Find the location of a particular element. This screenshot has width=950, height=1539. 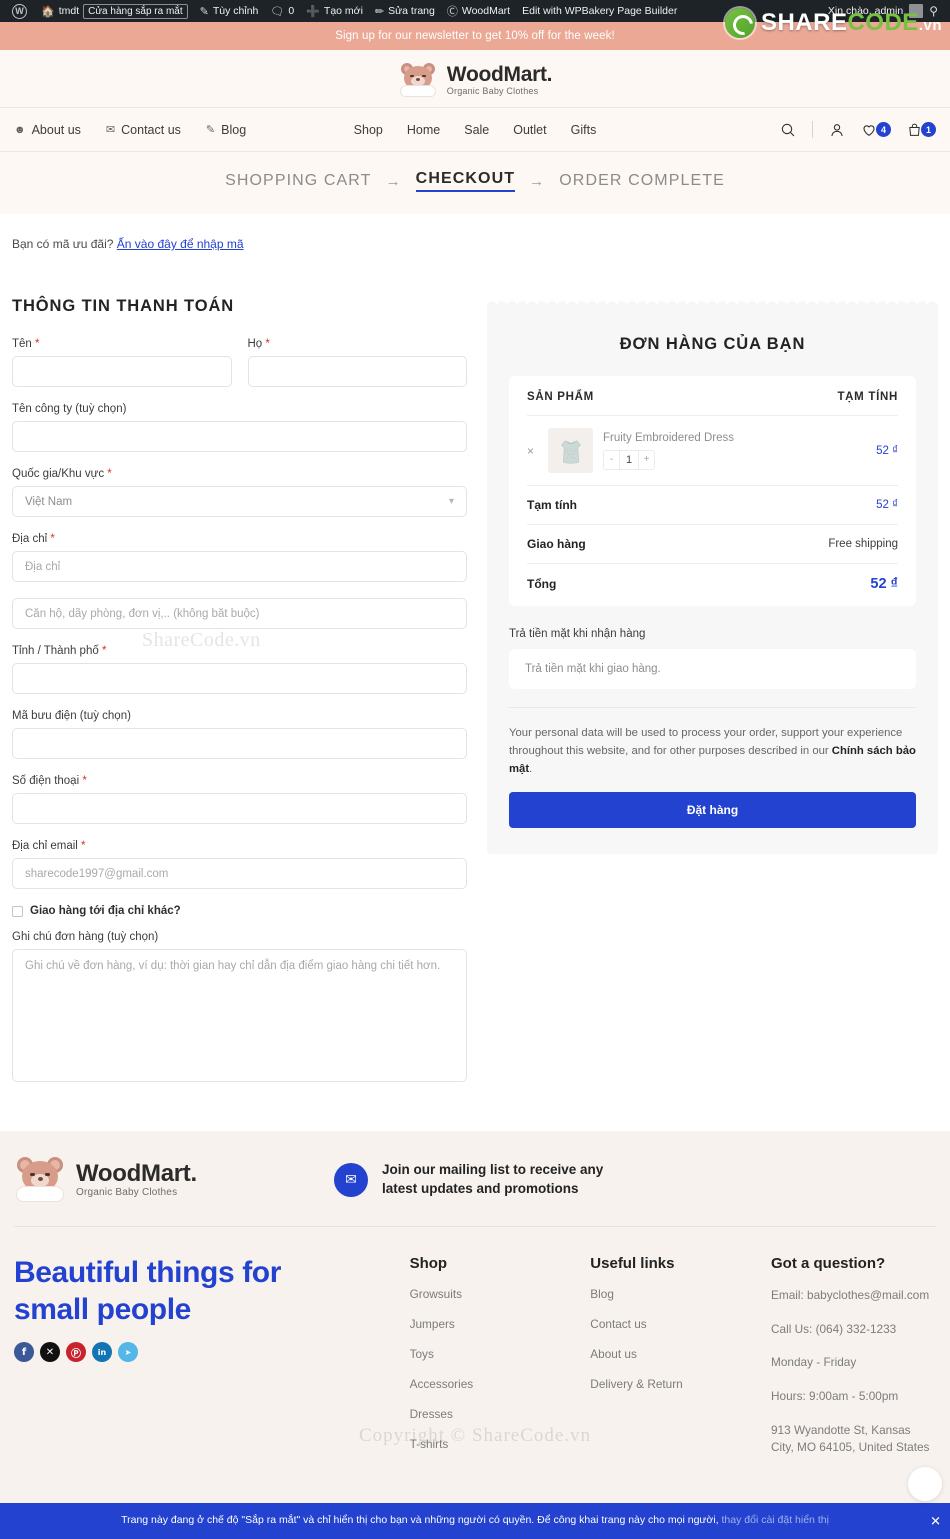

quantity-plus-button: + is located at coordinates (646, 460).